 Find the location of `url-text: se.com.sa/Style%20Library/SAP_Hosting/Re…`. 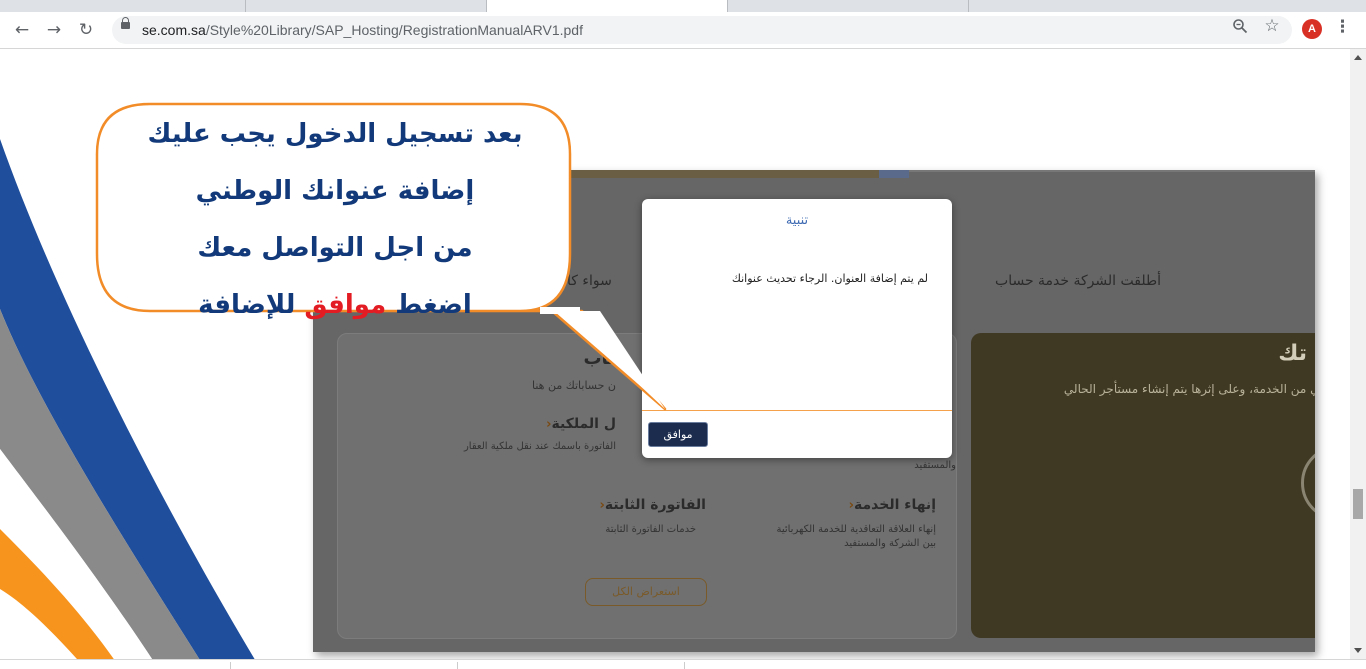

url-text: se.com.sa/Style%20Library/SAP_Hosting/Re… is located at coordinates (362, 30).